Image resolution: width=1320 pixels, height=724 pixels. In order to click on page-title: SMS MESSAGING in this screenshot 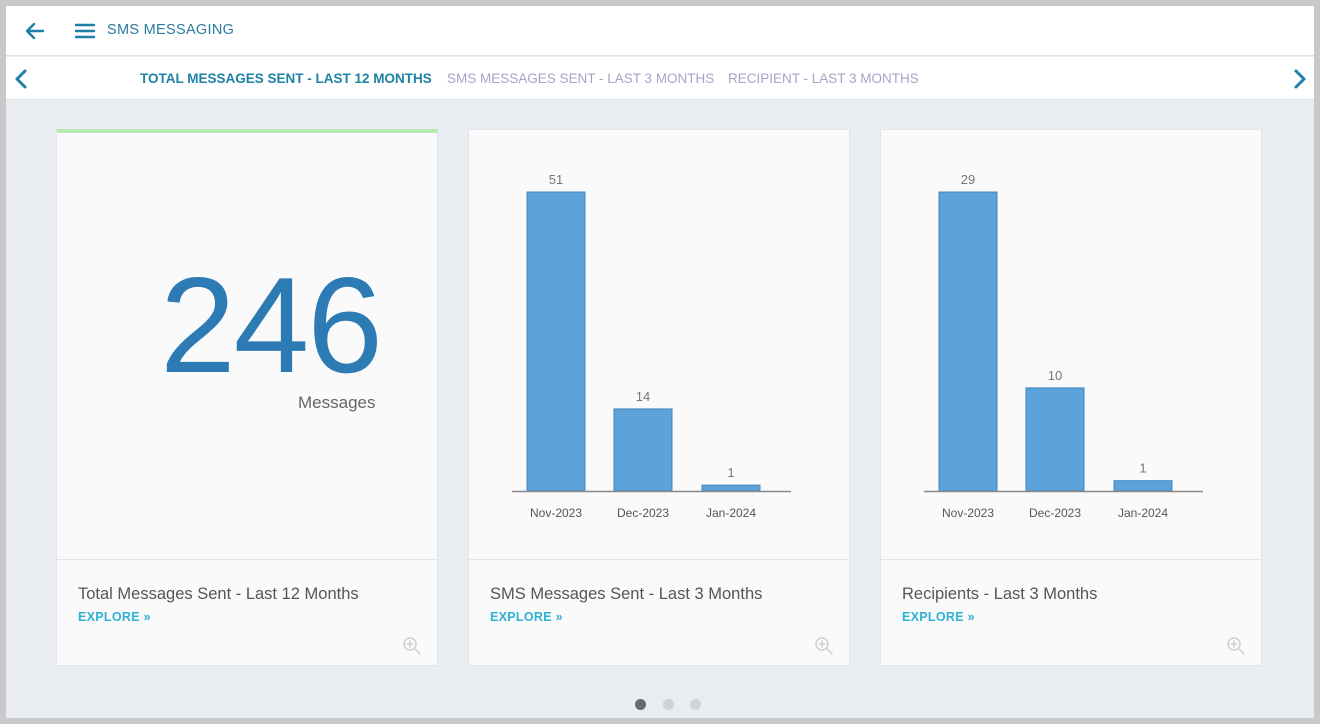, I will do `click(171, 30)`.